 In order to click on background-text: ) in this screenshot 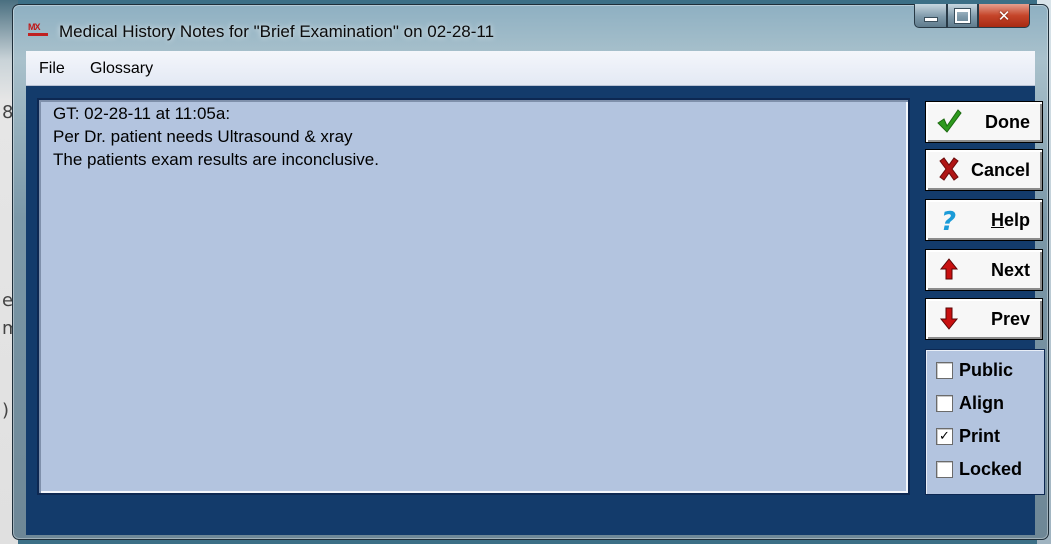, I will do `click(6, 410)`.